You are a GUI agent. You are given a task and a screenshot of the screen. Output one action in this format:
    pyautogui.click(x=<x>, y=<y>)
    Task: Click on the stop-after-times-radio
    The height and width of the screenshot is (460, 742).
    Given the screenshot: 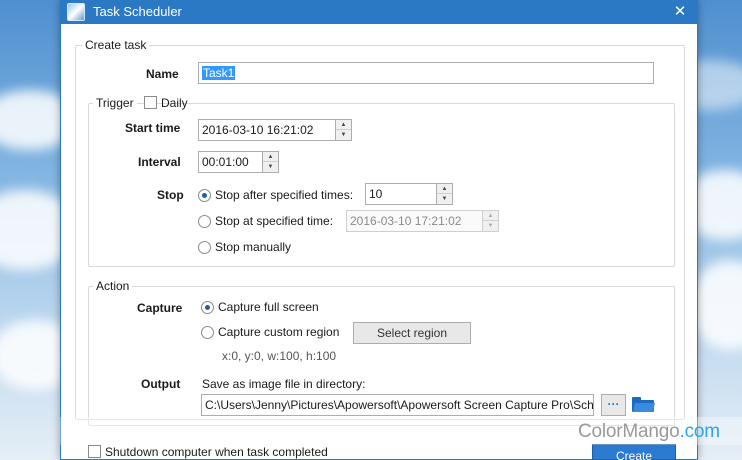 What is the action you would take?
    pyautogui.click(x=204, y=195)
    